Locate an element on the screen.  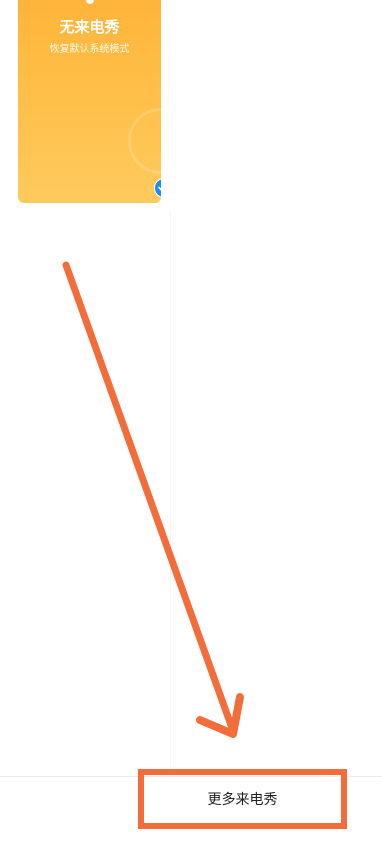
card-title: 无来电秀 is located at coordinates (89, 27).